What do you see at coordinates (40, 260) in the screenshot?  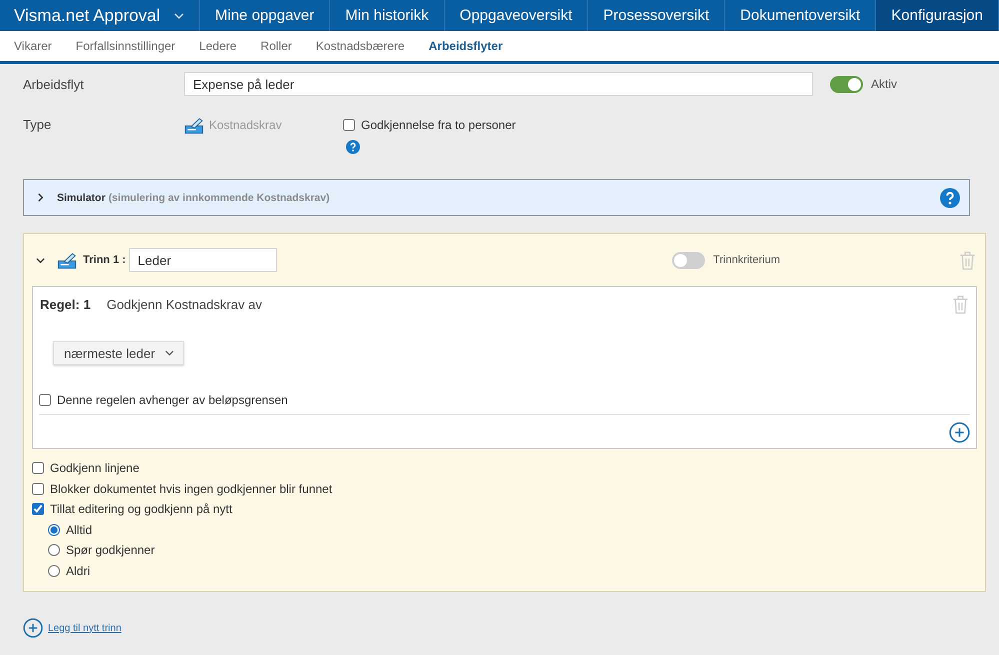 I see `chevron-down-icon` at bounding box center [40, 260].